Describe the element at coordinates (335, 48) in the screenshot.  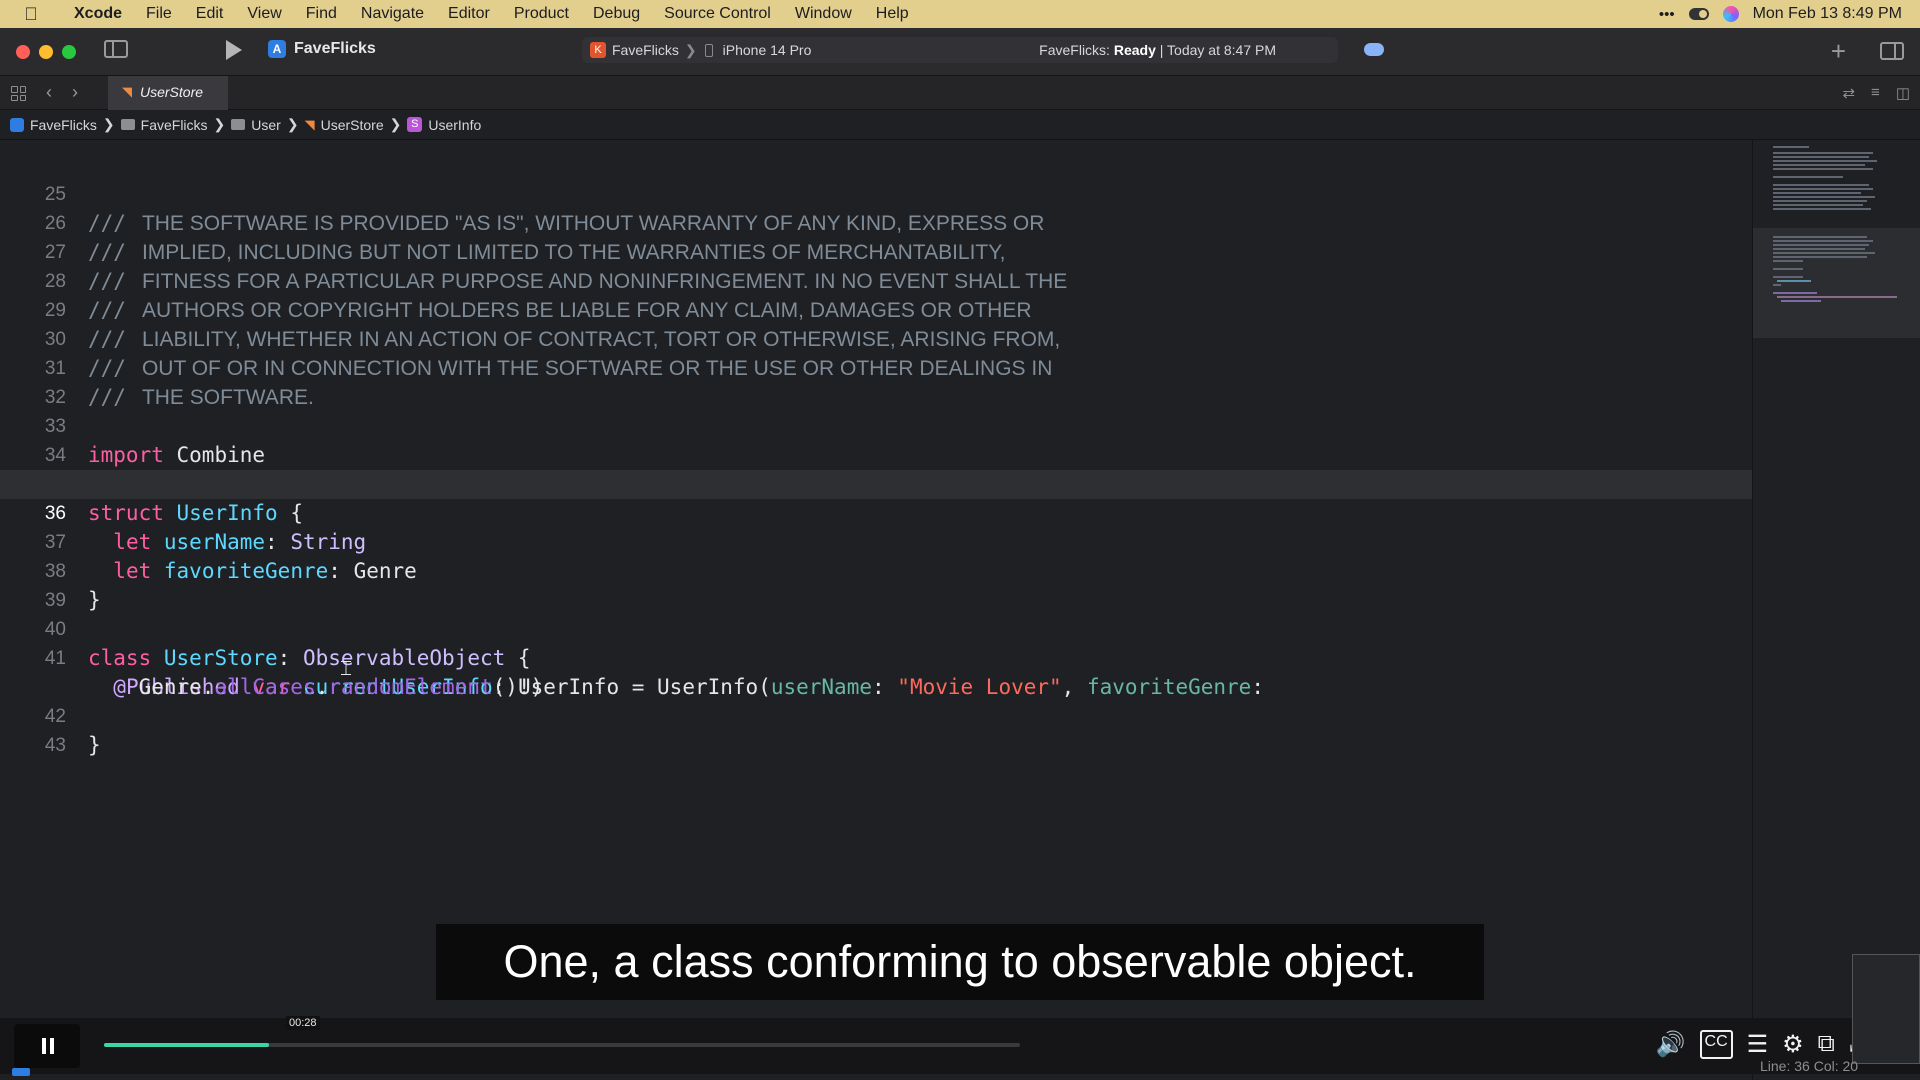
I see `project-name: FaveFlicks` at that location.